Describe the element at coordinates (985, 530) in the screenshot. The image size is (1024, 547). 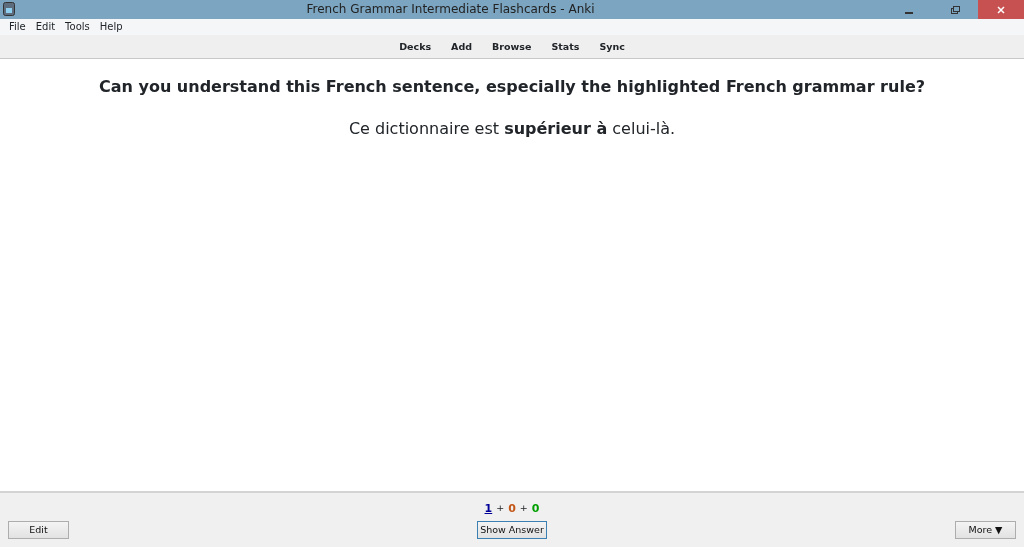
I see `more-button: More ▼` at that location.